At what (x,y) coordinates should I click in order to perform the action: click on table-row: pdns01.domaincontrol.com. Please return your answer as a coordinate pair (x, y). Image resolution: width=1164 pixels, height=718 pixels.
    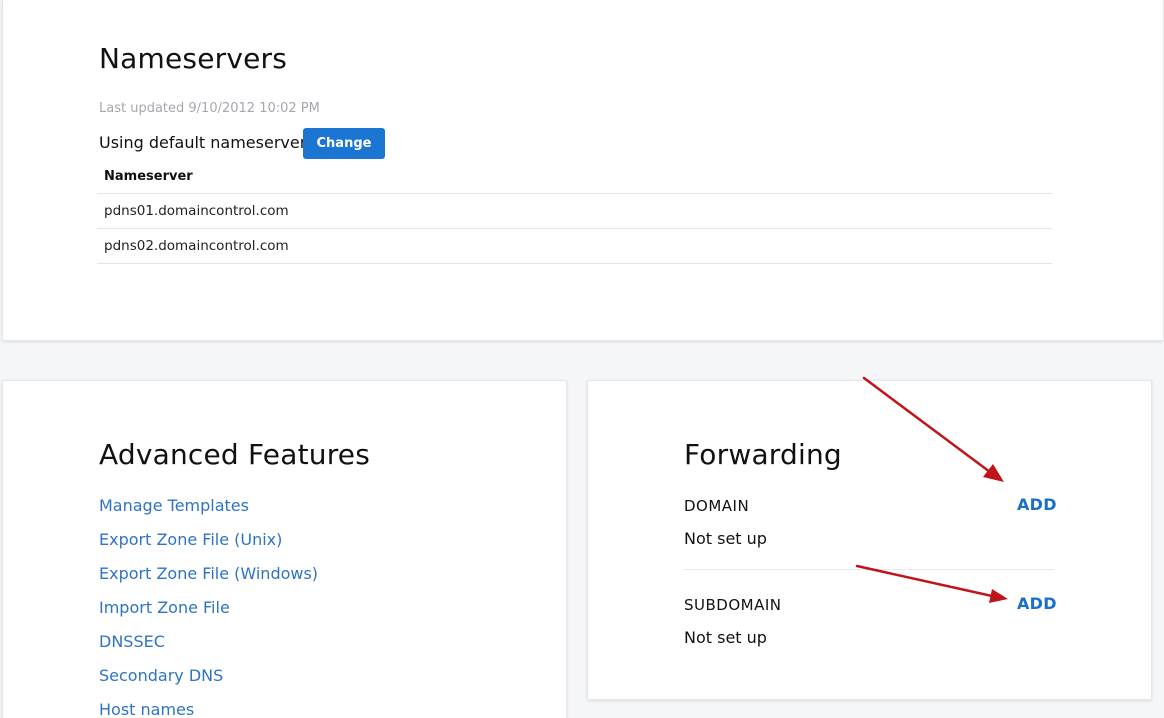
    Looking at the image, I should click on (574, 211).